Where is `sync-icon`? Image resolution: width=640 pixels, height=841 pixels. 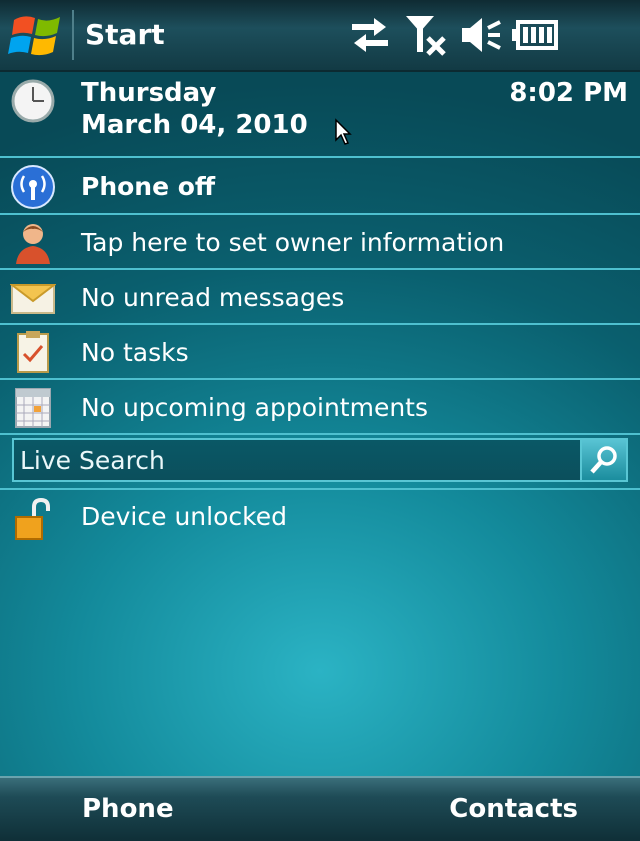
sync-icon is located at coordinates (370, 35).